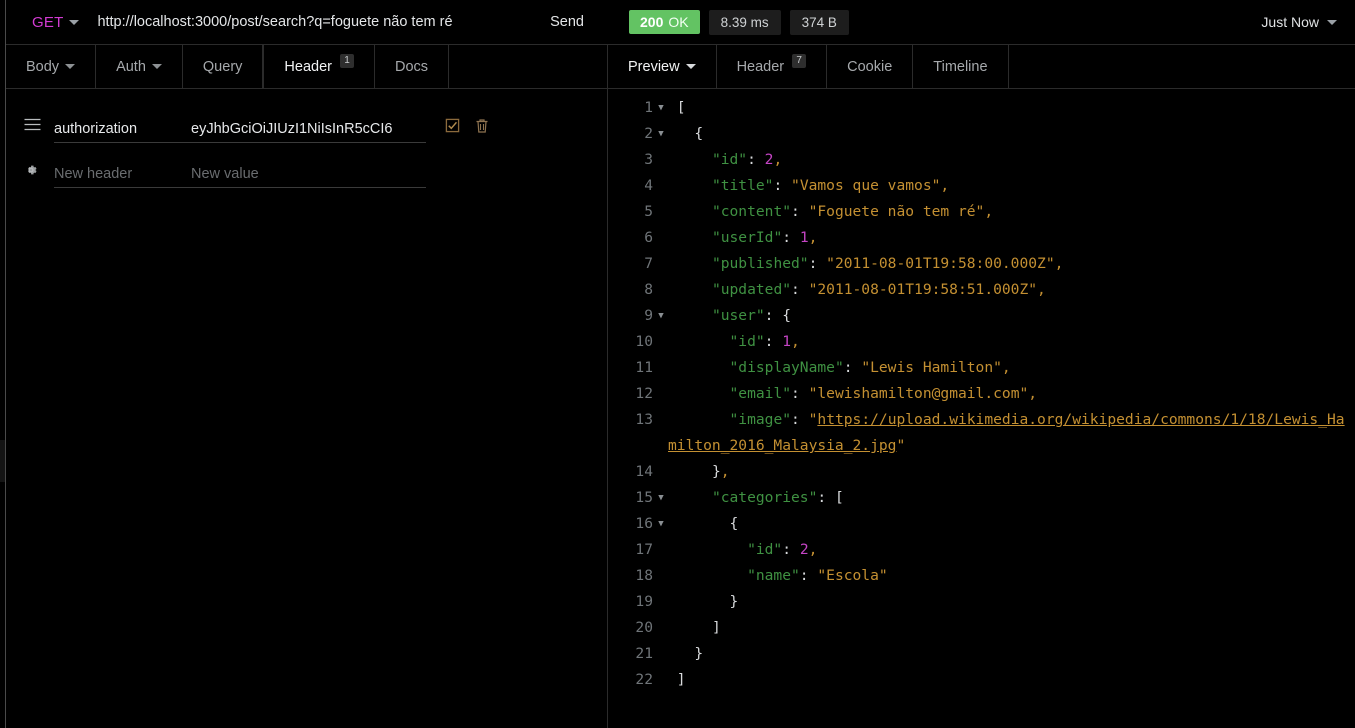 This screenshot has width=1355, height=728. I want to click on json-token-k: "user", so click(738, 315).